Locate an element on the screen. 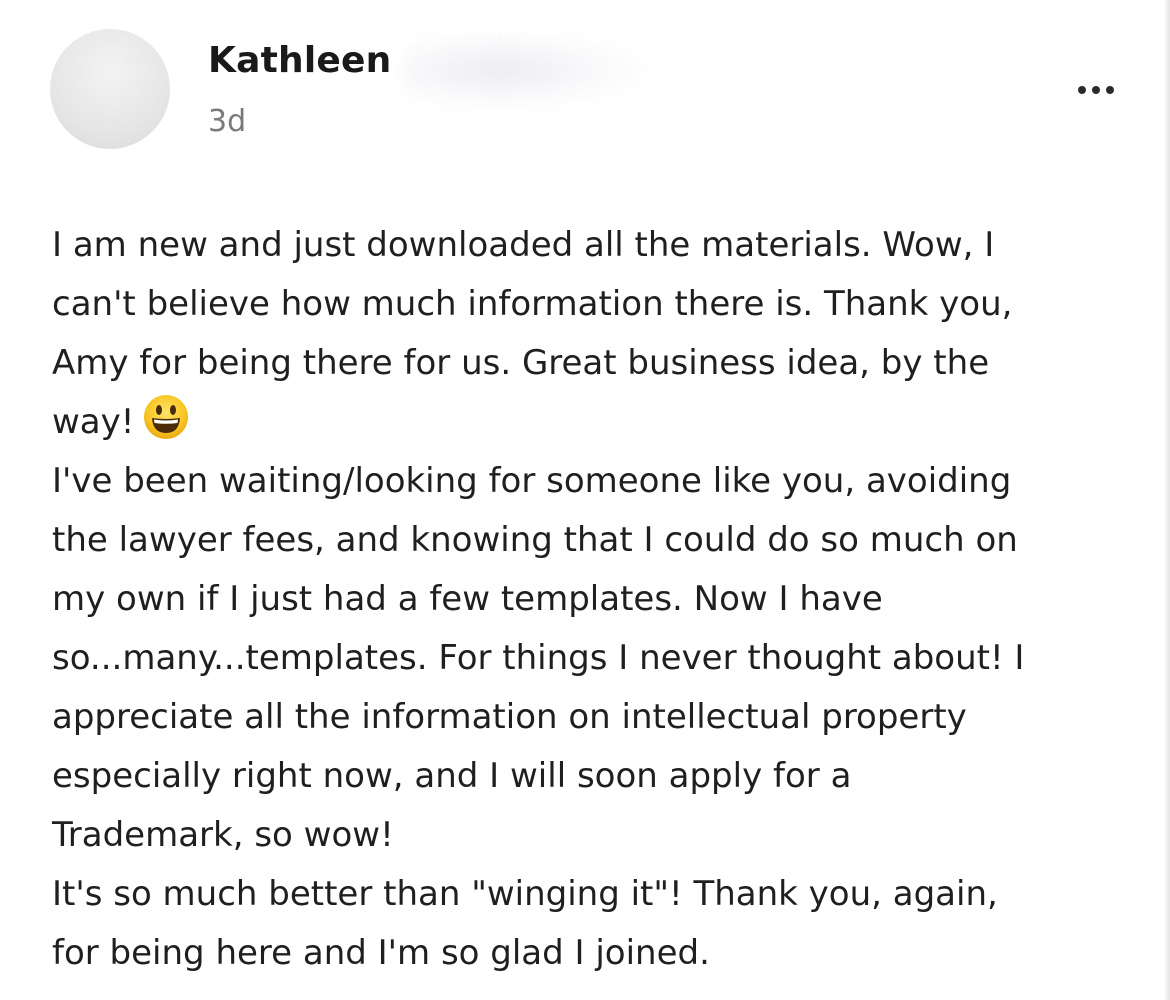  redacted-author-detail is located at coordinates (525, 70).